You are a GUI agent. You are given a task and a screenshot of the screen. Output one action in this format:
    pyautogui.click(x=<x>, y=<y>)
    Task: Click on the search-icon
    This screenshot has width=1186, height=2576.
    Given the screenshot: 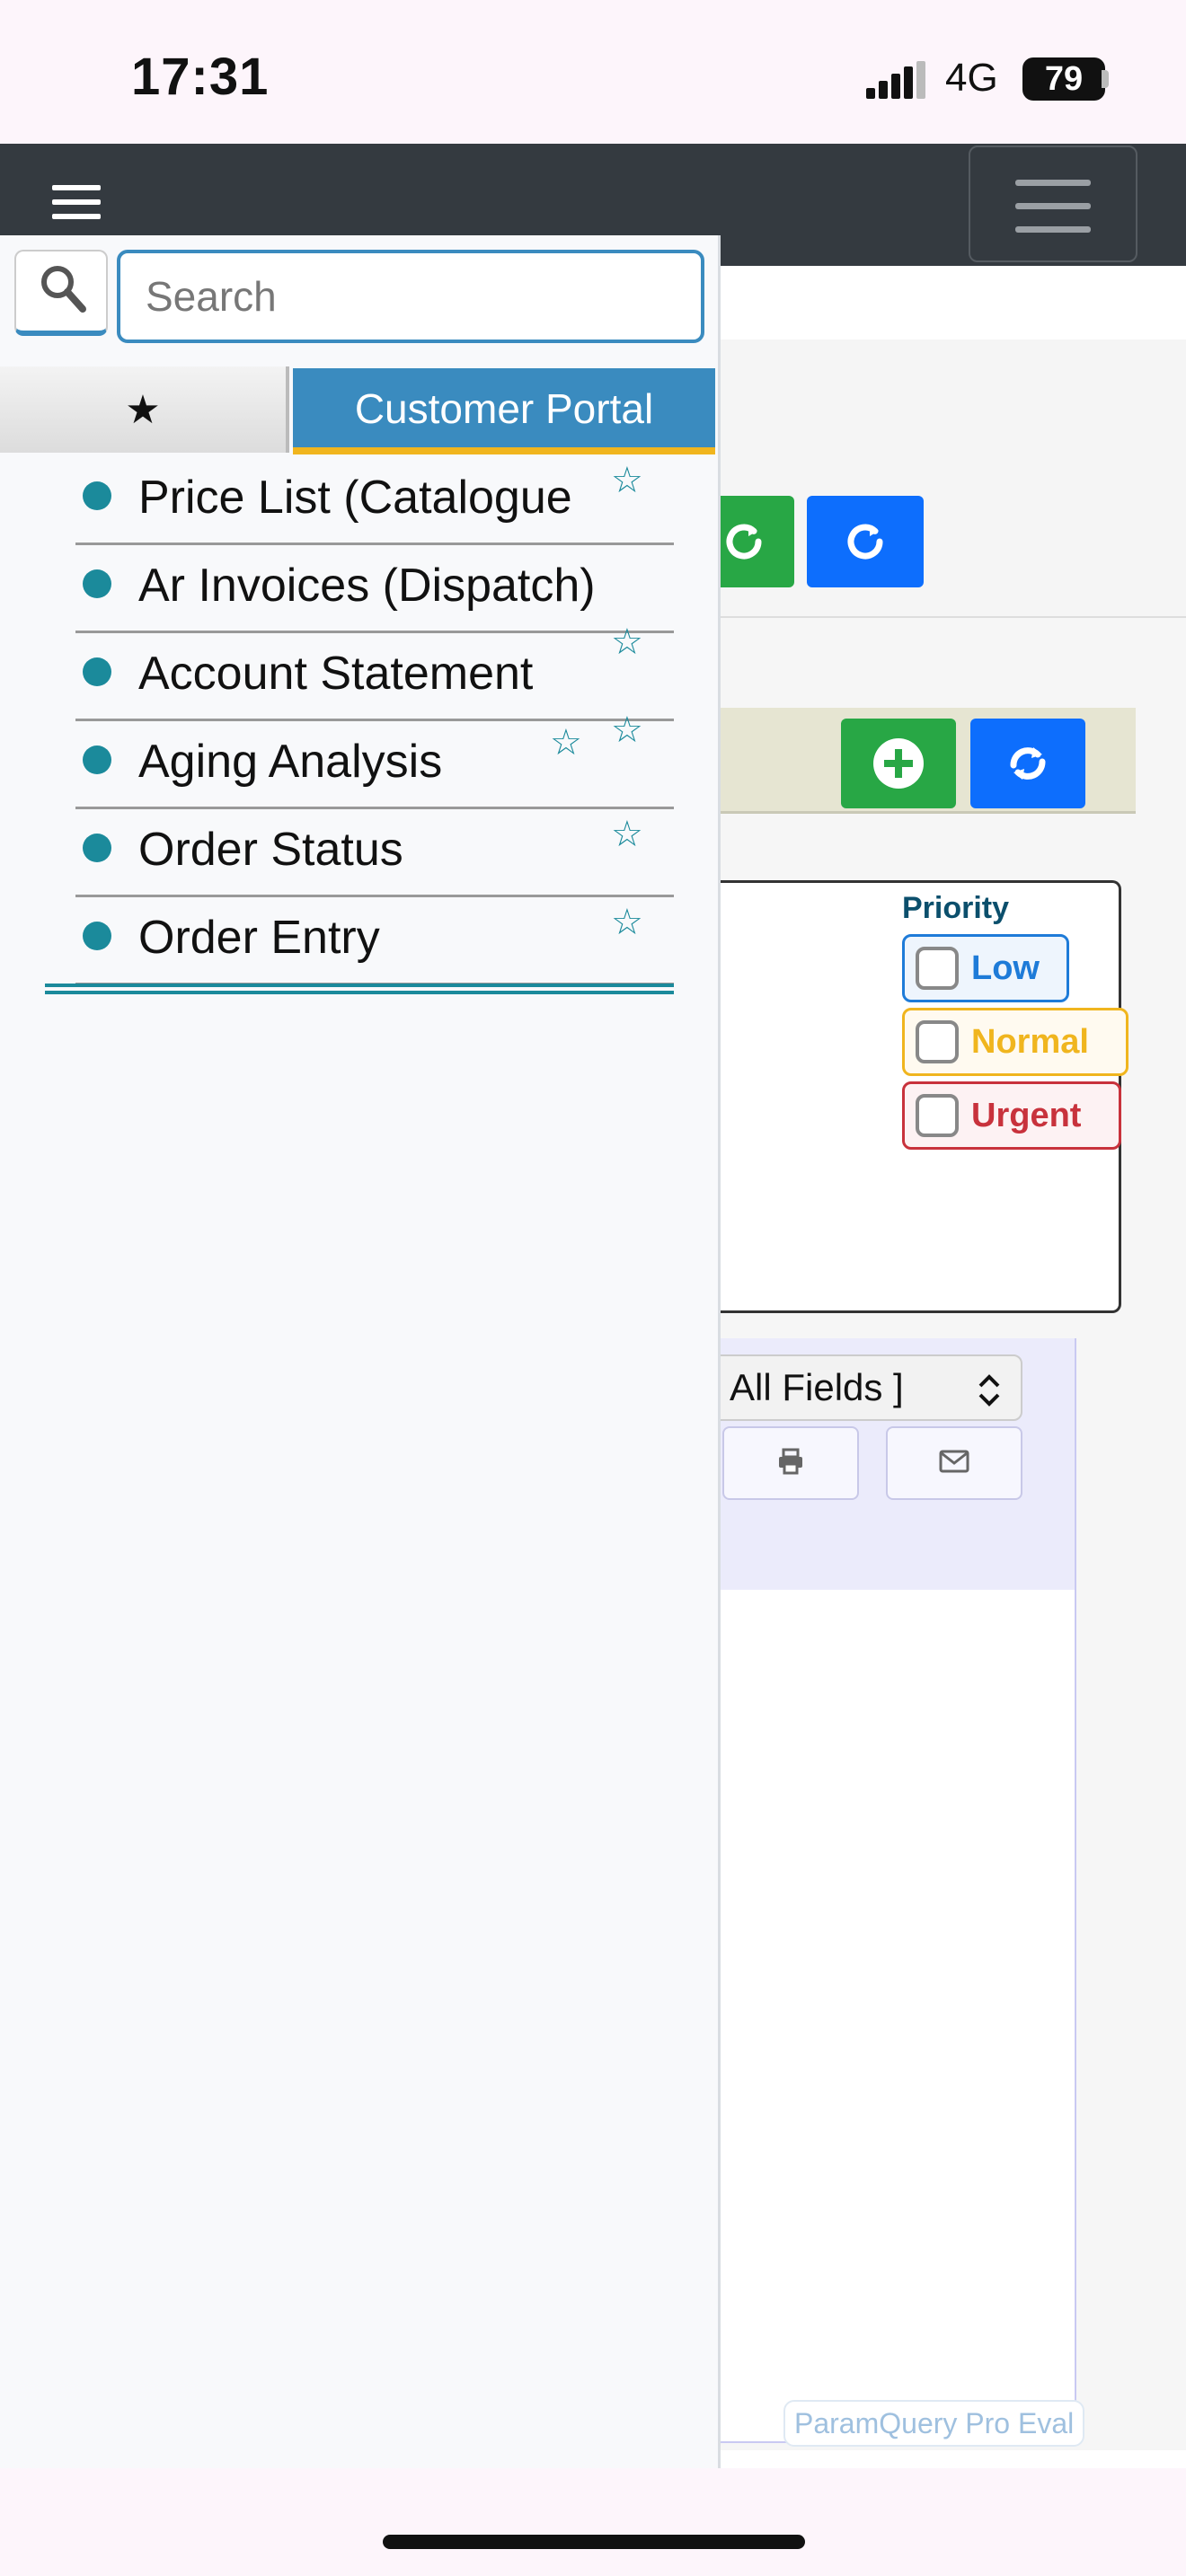 What is the action you would take?
    pyautogui.click(x=63, y=291)
    